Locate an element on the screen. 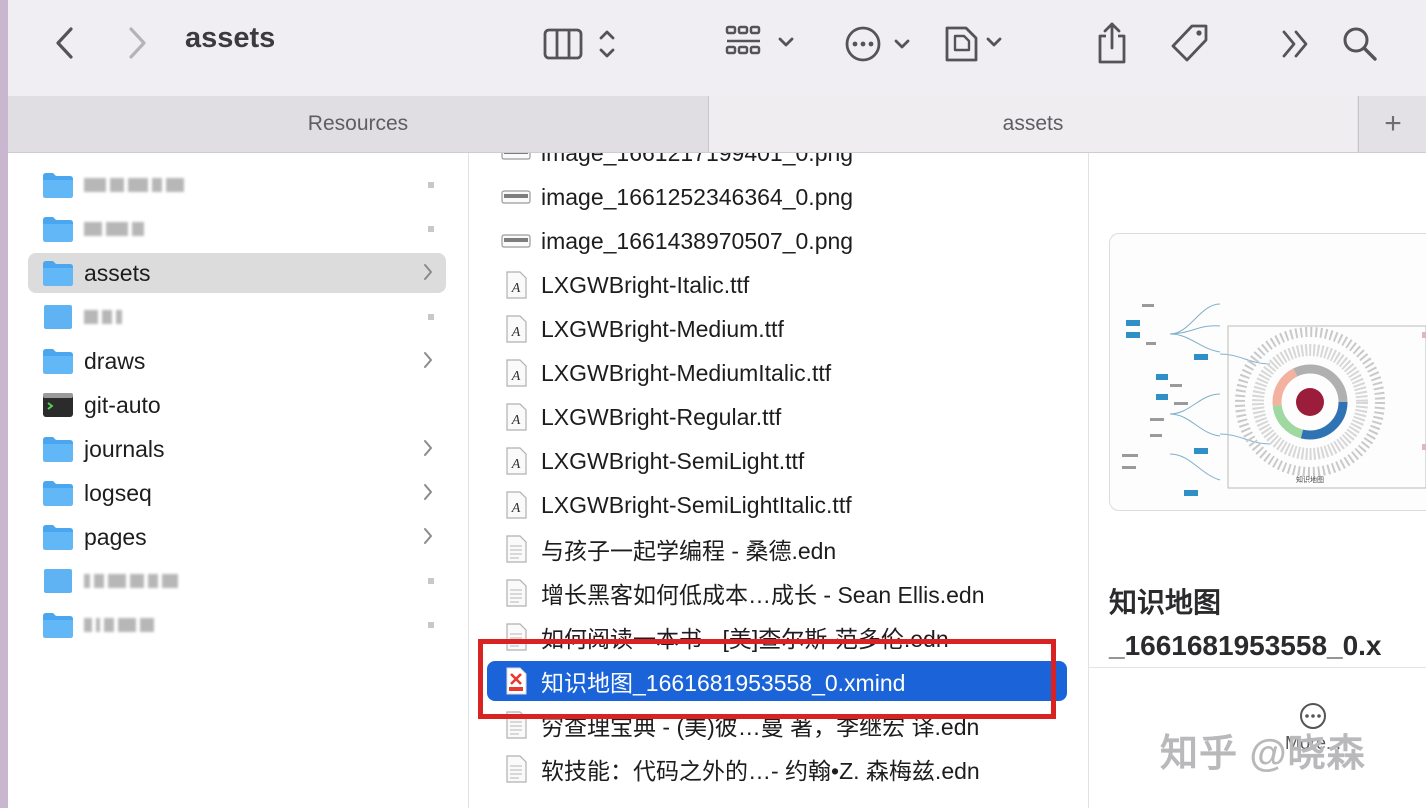  status-dot is located at coordinates (431, 625).